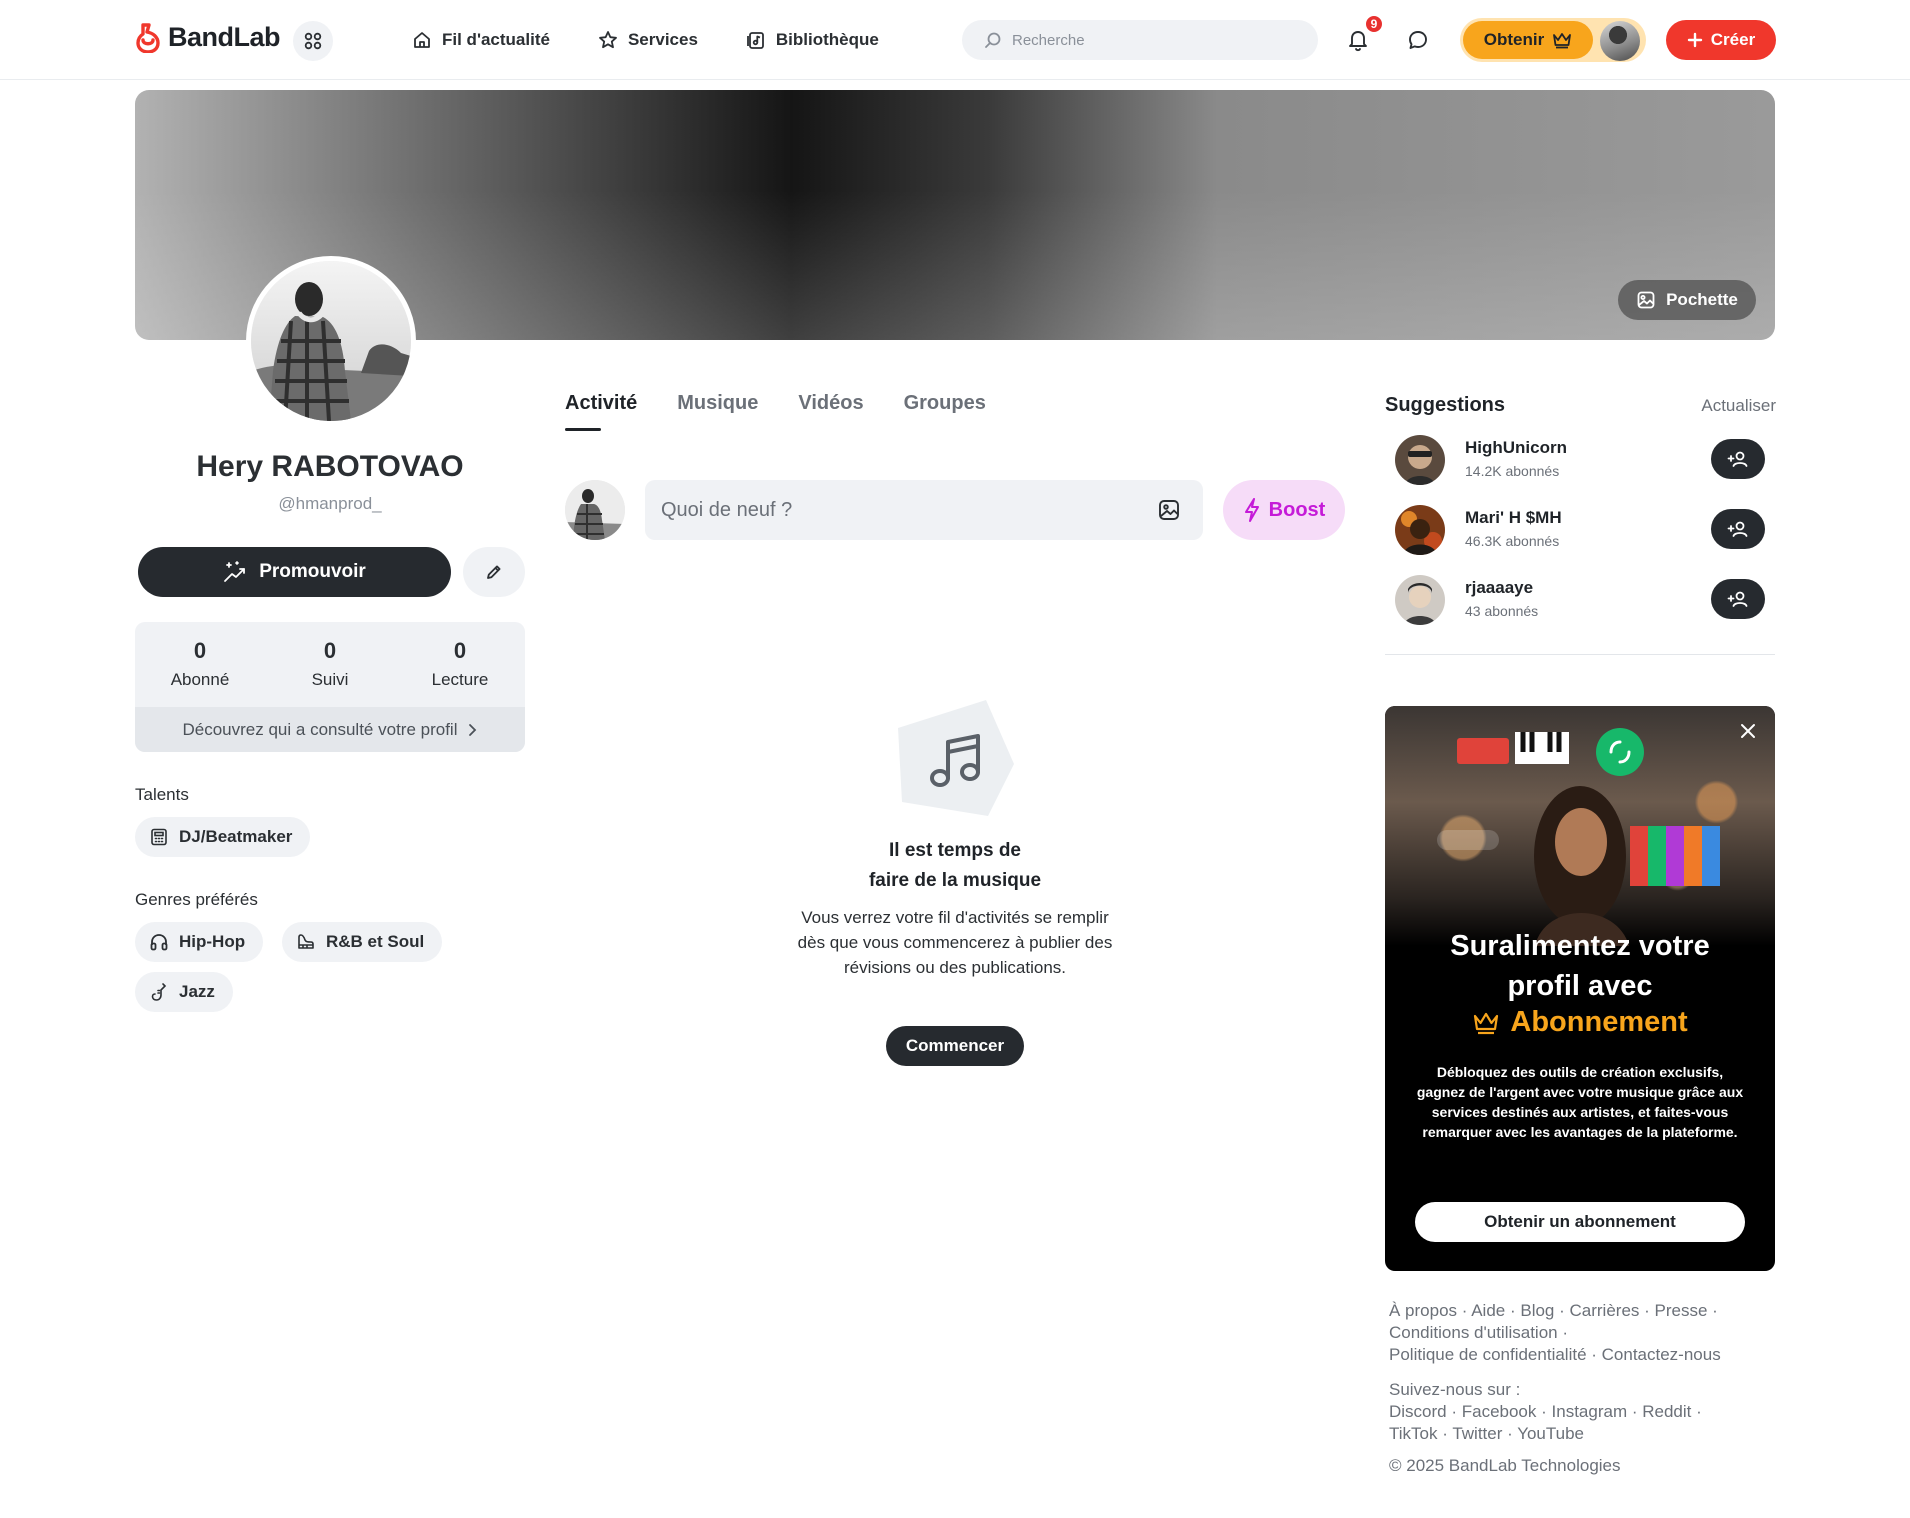  Describe the element at coordinates (362, 942) in the screenshot. I see `genre-chip-rnb: R&B et Soul` at that location.